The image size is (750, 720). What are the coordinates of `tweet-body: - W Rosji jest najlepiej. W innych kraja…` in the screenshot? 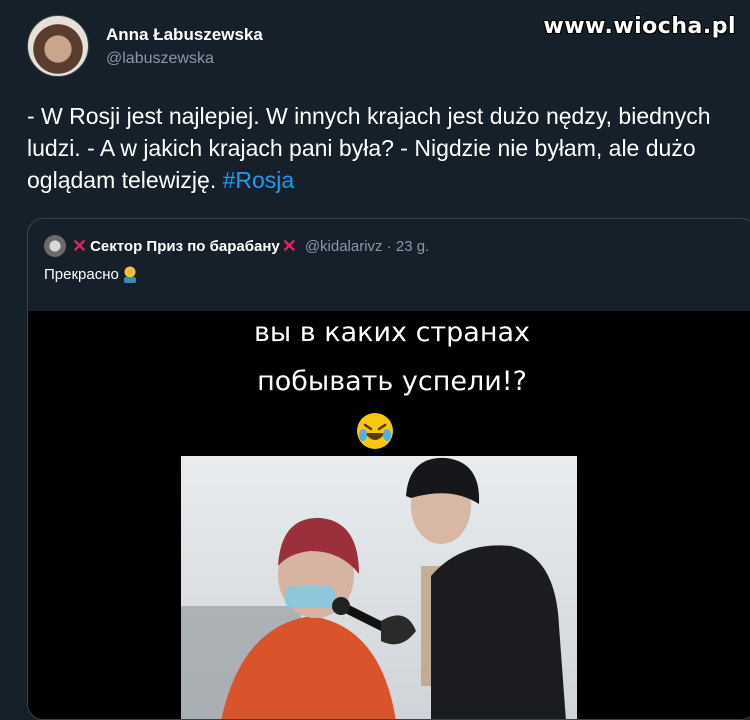 It's located at (369, 148).